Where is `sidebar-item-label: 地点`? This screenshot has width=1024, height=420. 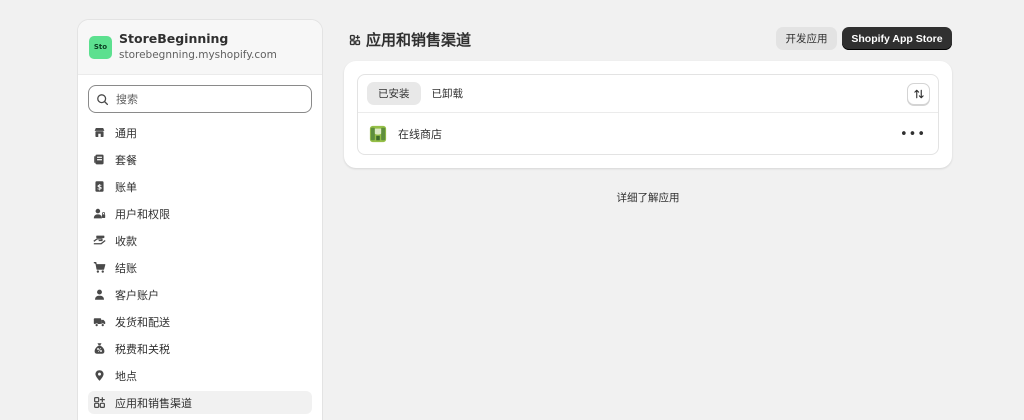
sidebar-item-label: 地点 is located at coordinates (126, 376).